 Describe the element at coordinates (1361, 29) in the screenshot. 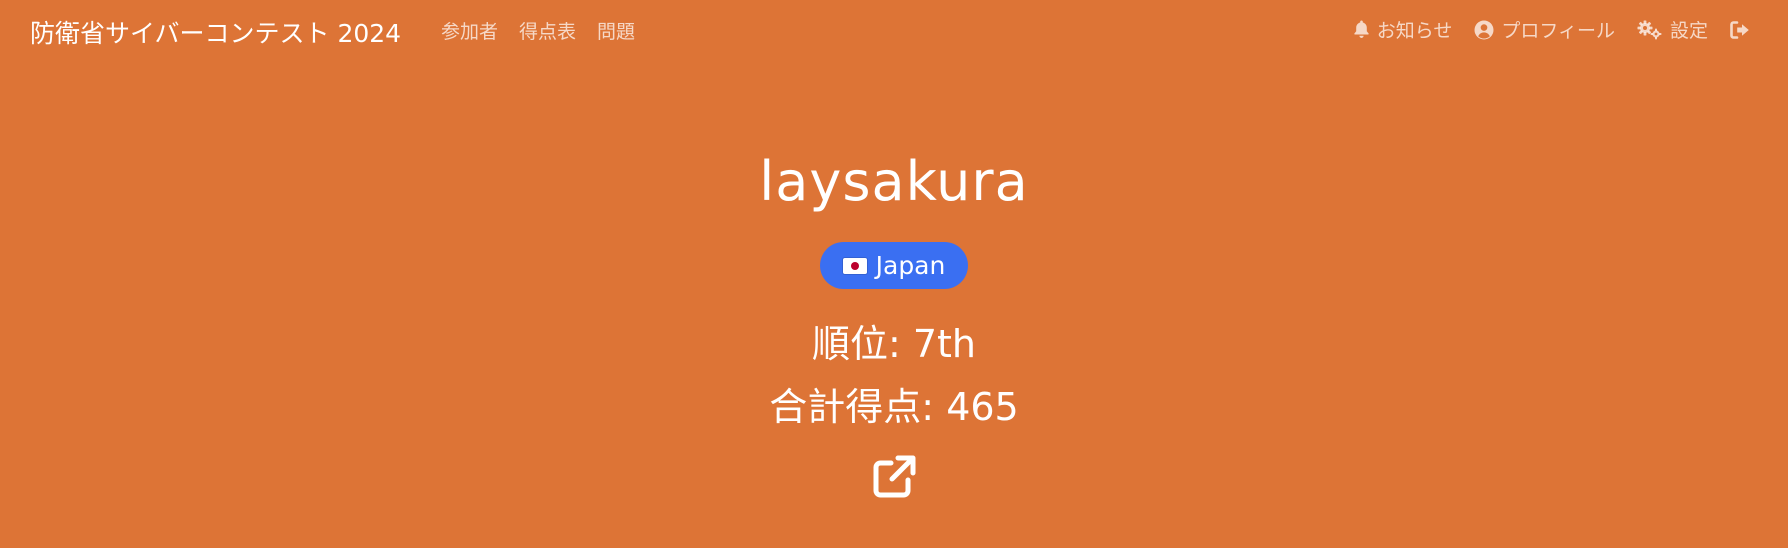

I see `bell-icon` at that location.